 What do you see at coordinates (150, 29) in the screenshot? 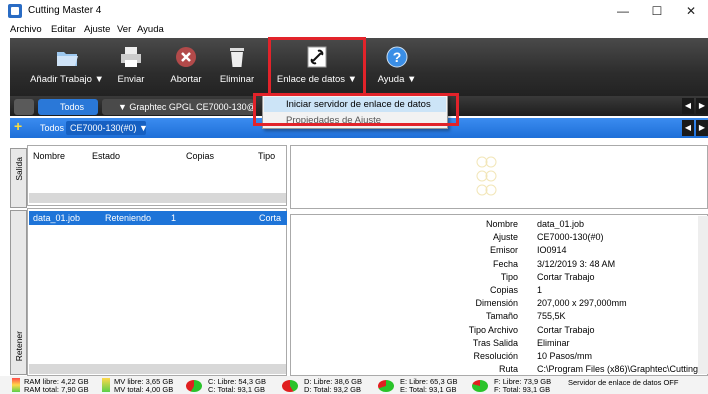
I see `menu-ayuda: Ayuda` at bounding box center [150, 29].